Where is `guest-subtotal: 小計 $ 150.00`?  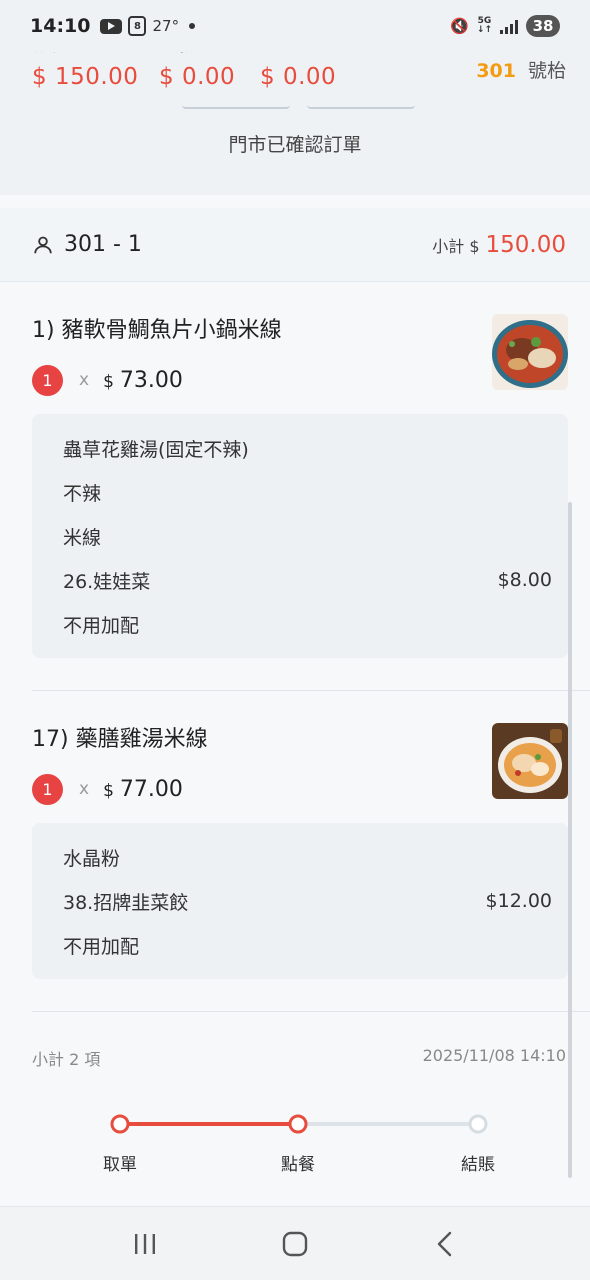
guest-subtotal: 小計 $ 150.00 is located at coordinates (499, 245).